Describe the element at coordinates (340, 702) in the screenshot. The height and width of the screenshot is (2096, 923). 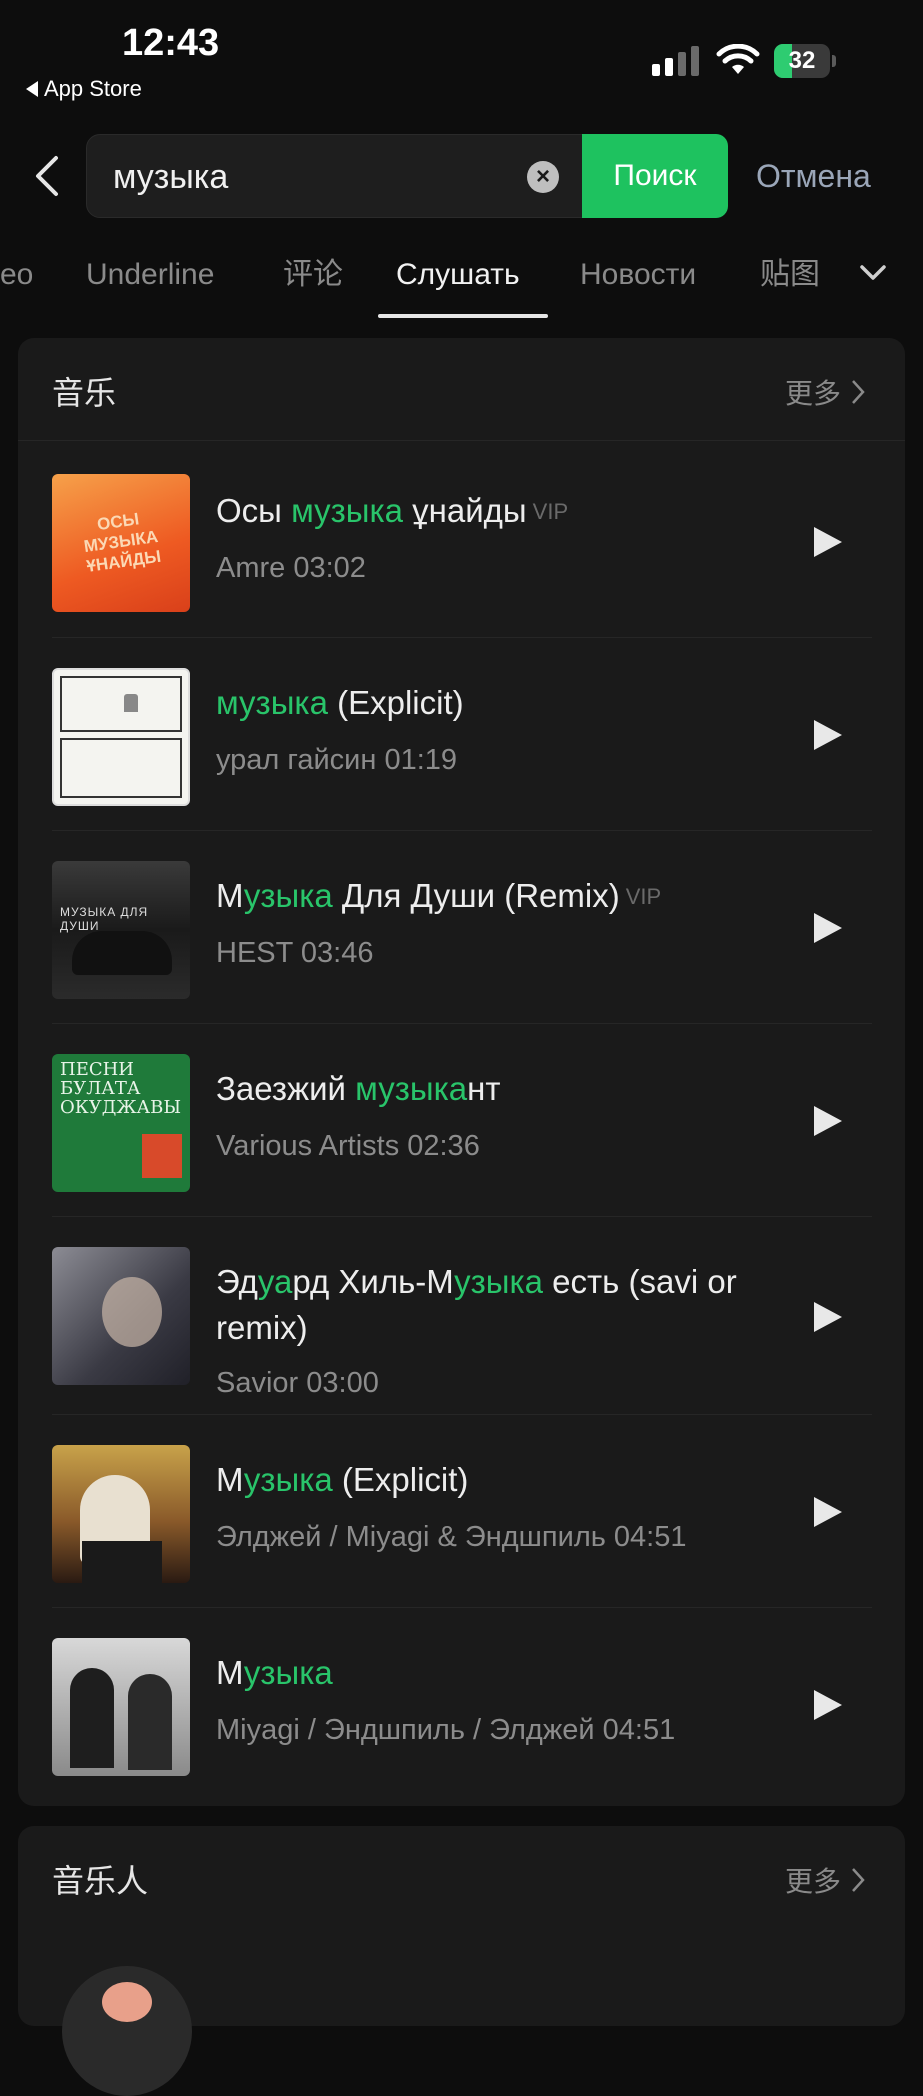
I see `song-title: музыка (Explicit)` at that location.